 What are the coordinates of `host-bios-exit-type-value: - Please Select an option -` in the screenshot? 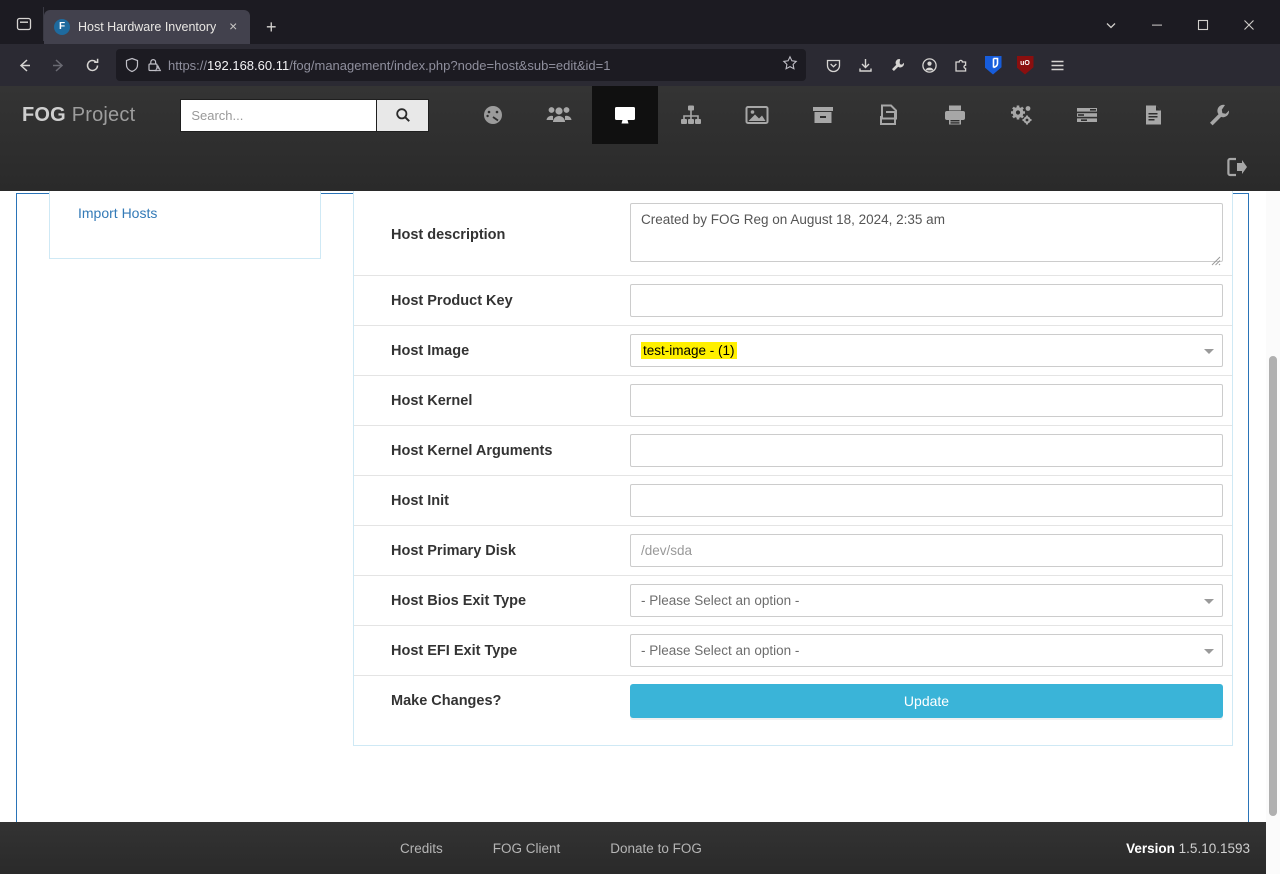 It's located at (720, 600).